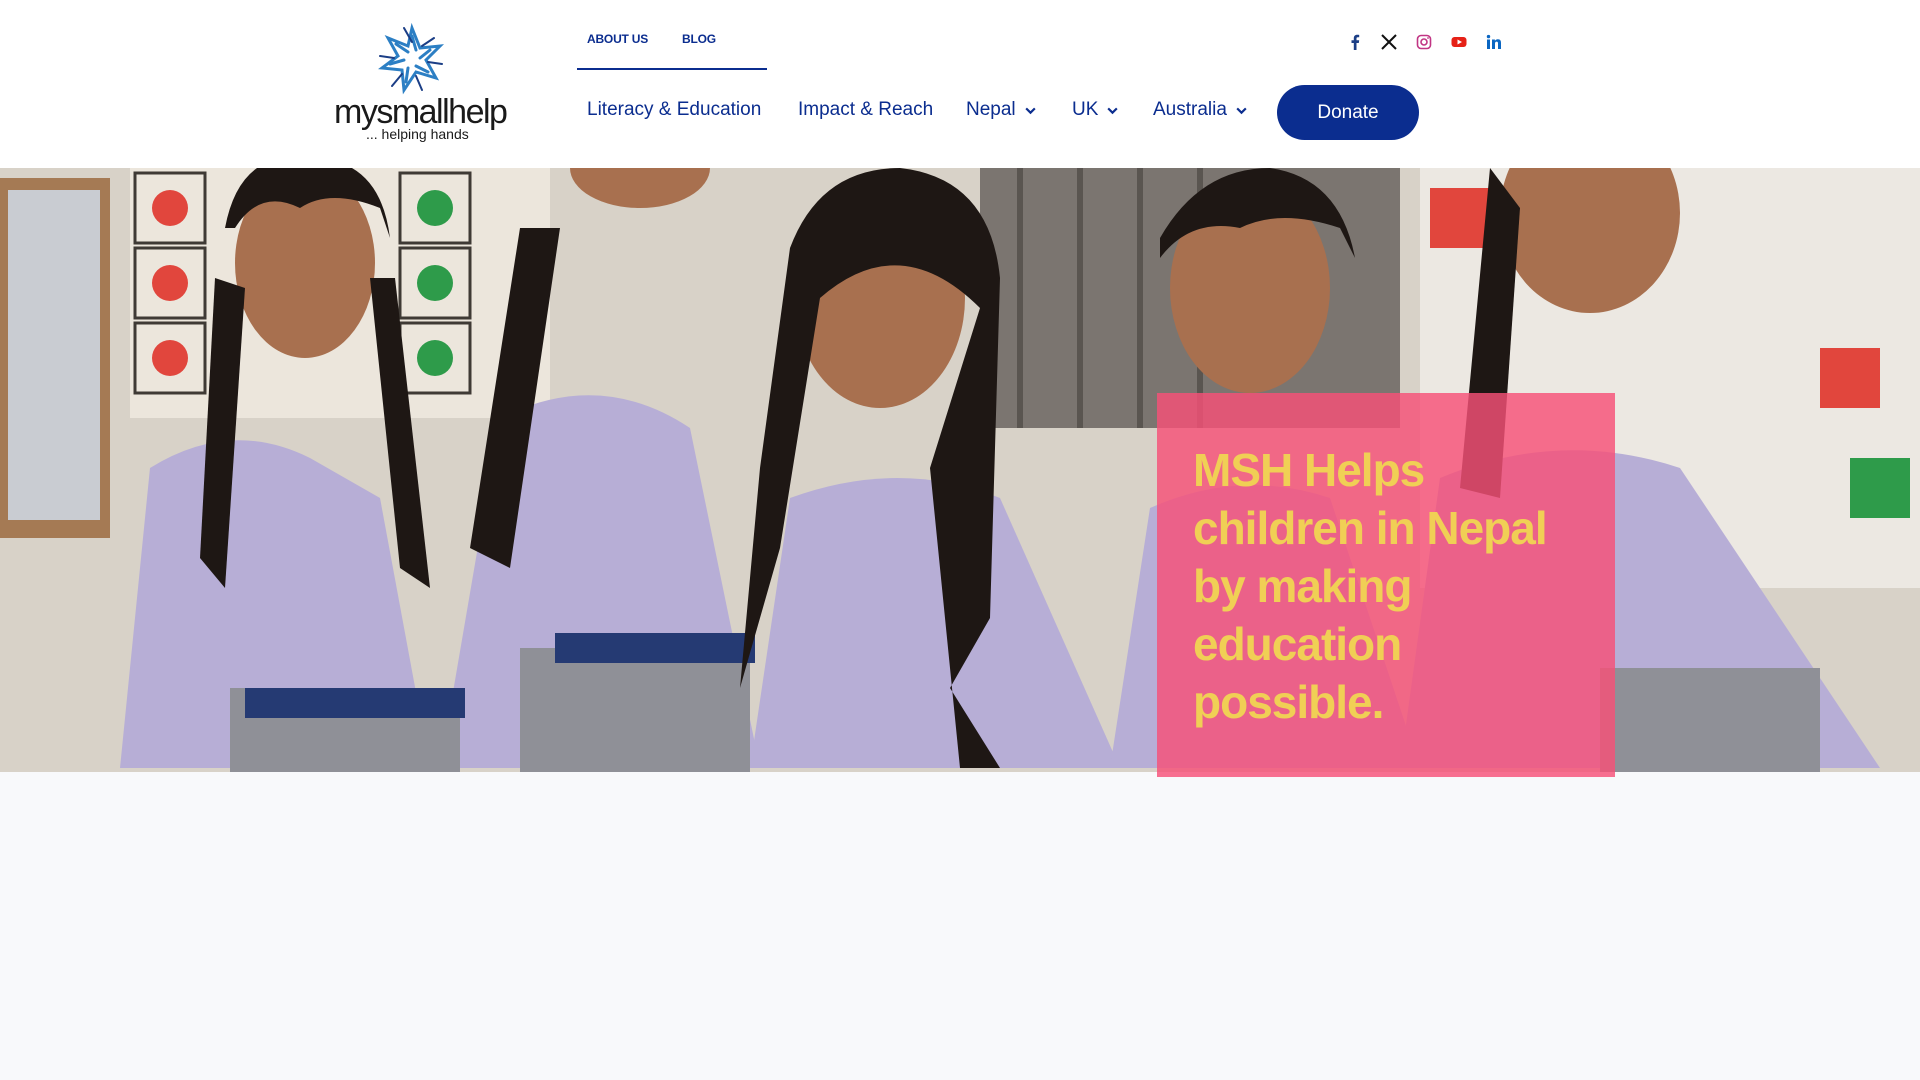  I want to click on donate-button: Donate, so click(1348, 112).